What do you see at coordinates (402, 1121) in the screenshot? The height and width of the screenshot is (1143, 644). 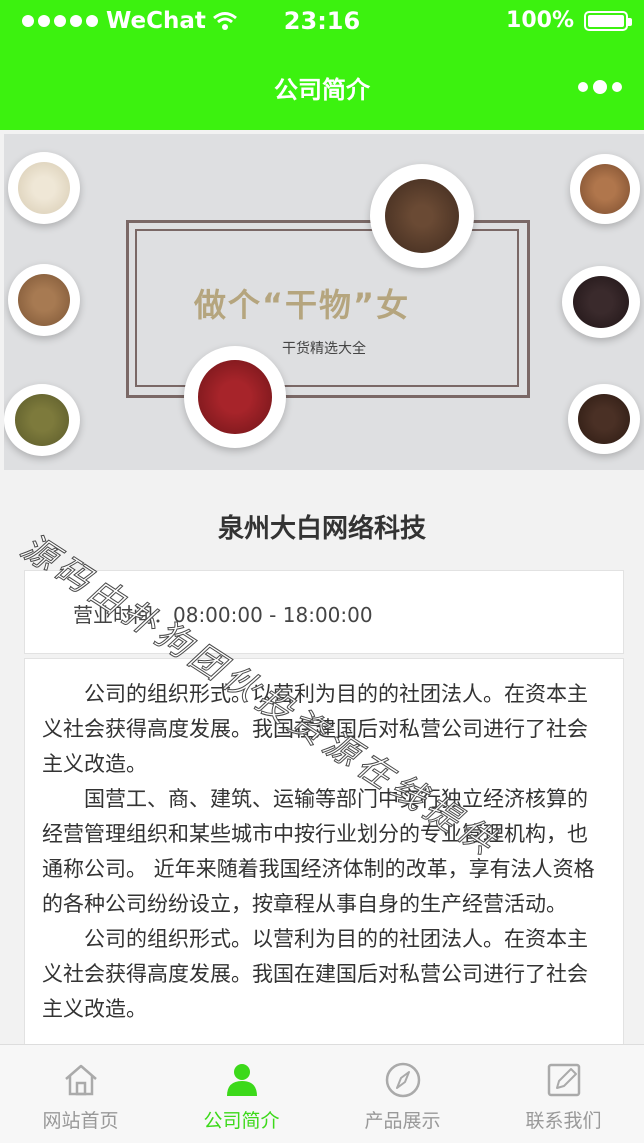 I see `tab-products-label: 产品展示` at bounding box center [402, 1121].